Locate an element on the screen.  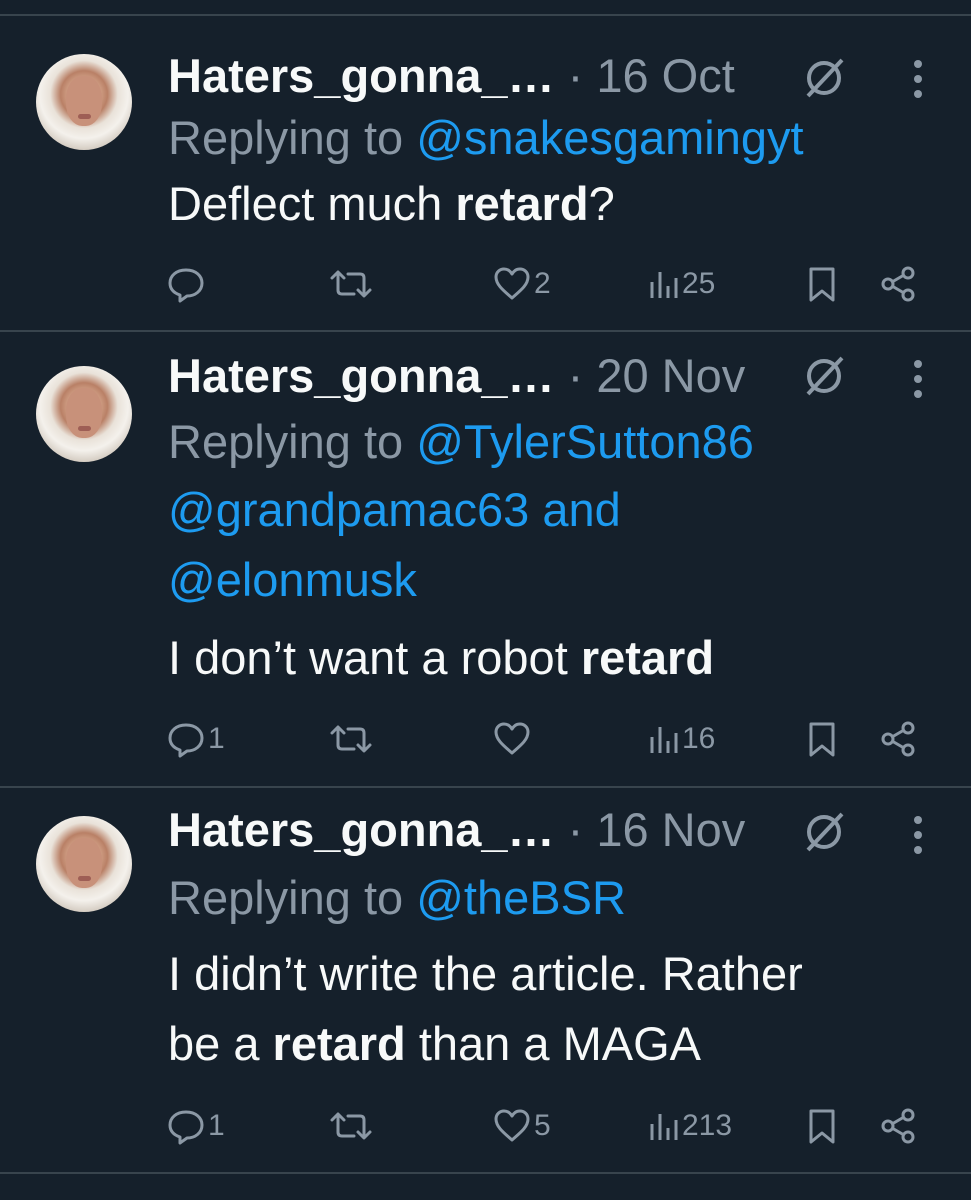
tweet-header: Haters_gonna_… · 16 Oct is located at coordinates (451, 76).